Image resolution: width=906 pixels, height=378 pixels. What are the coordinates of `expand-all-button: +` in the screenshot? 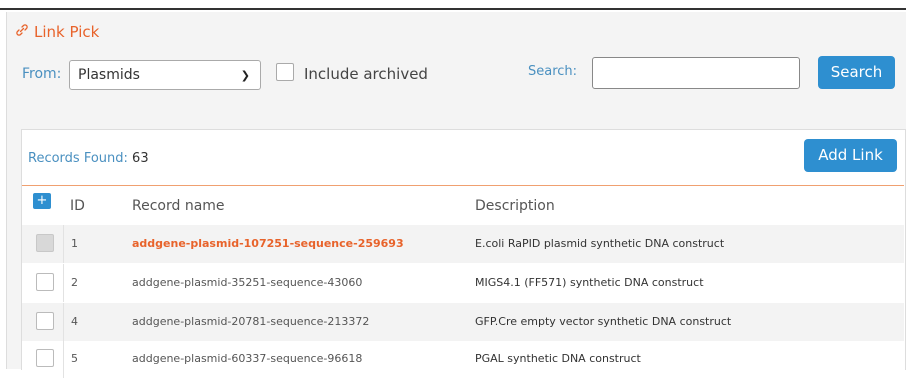 It's located at (42, 201).